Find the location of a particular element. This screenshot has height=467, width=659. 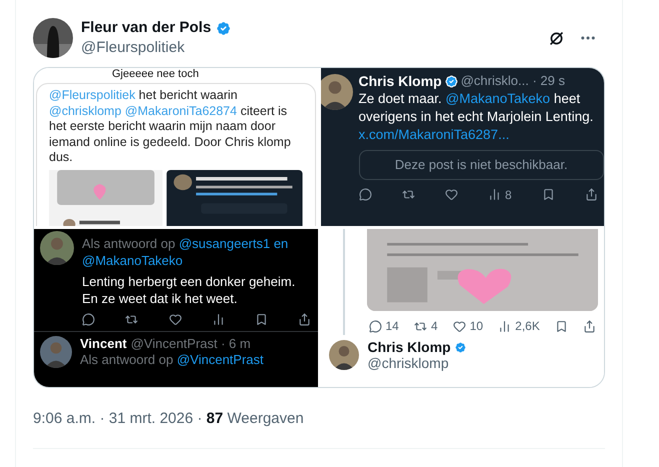

author-name: Fleur van der Pols is located at coordinates (146, 28).